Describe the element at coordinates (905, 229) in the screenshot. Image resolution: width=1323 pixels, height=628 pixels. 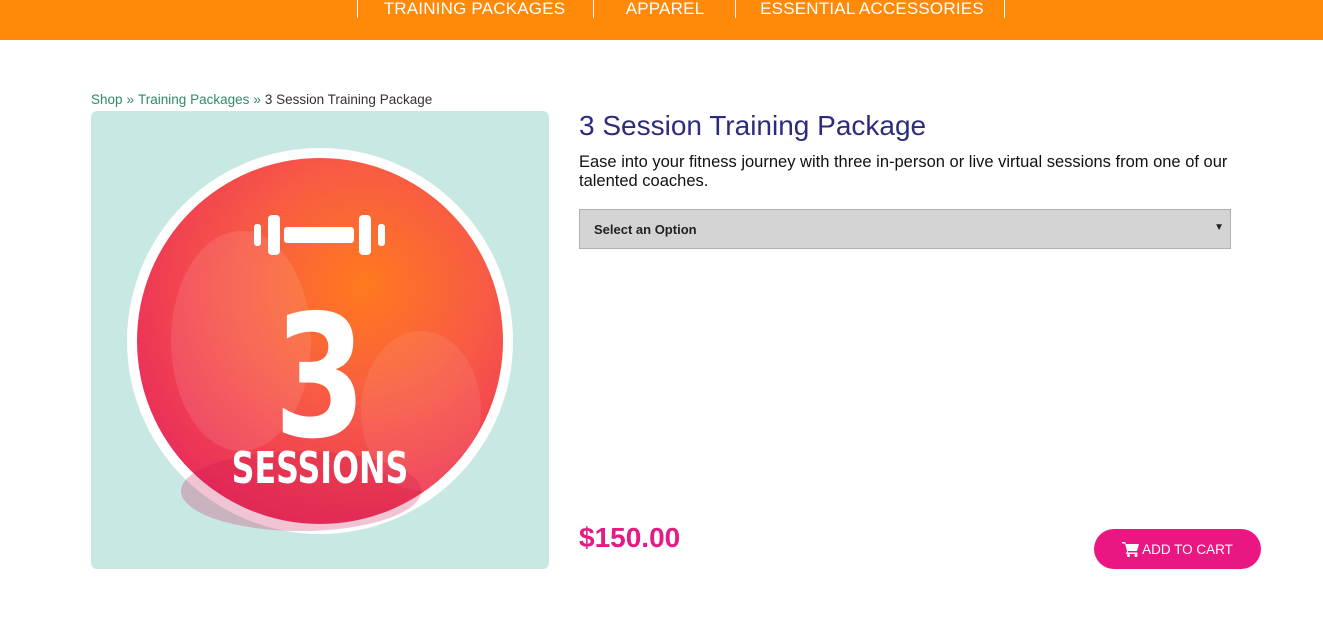
I see `option-select: Select an Option ▼` at that location.